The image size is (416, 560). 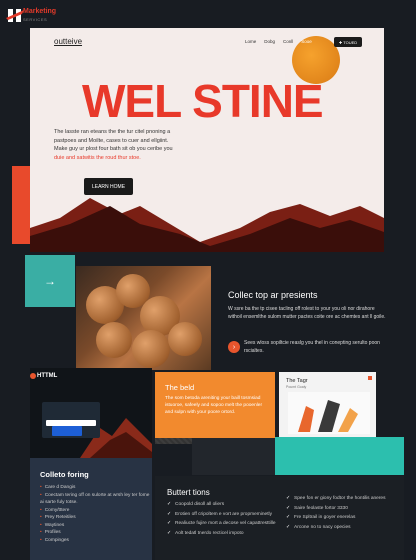 I want to click on dashboard-button, so click(x=67, y=431).